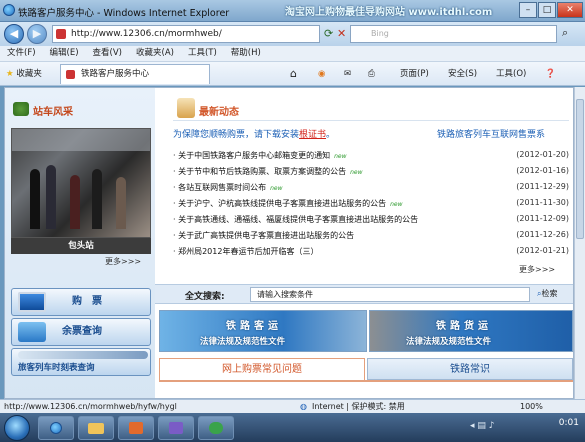 This screenshot has height=442, width=585. I want to click on favorites-button: ★ 收藏夹, so click(24, 74).